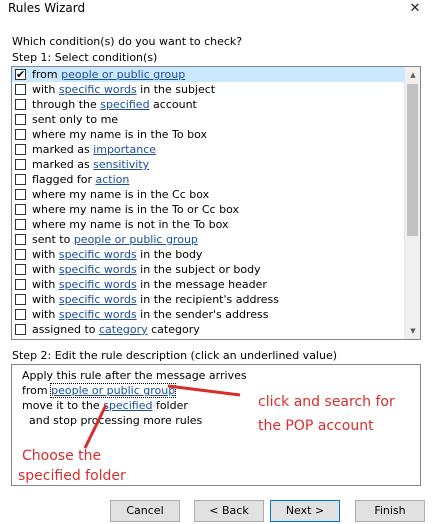  What do you see at coordinates (64, 179) in the screenshot?
I see `condition-text: flagged for` at bounding box center [64, 179].